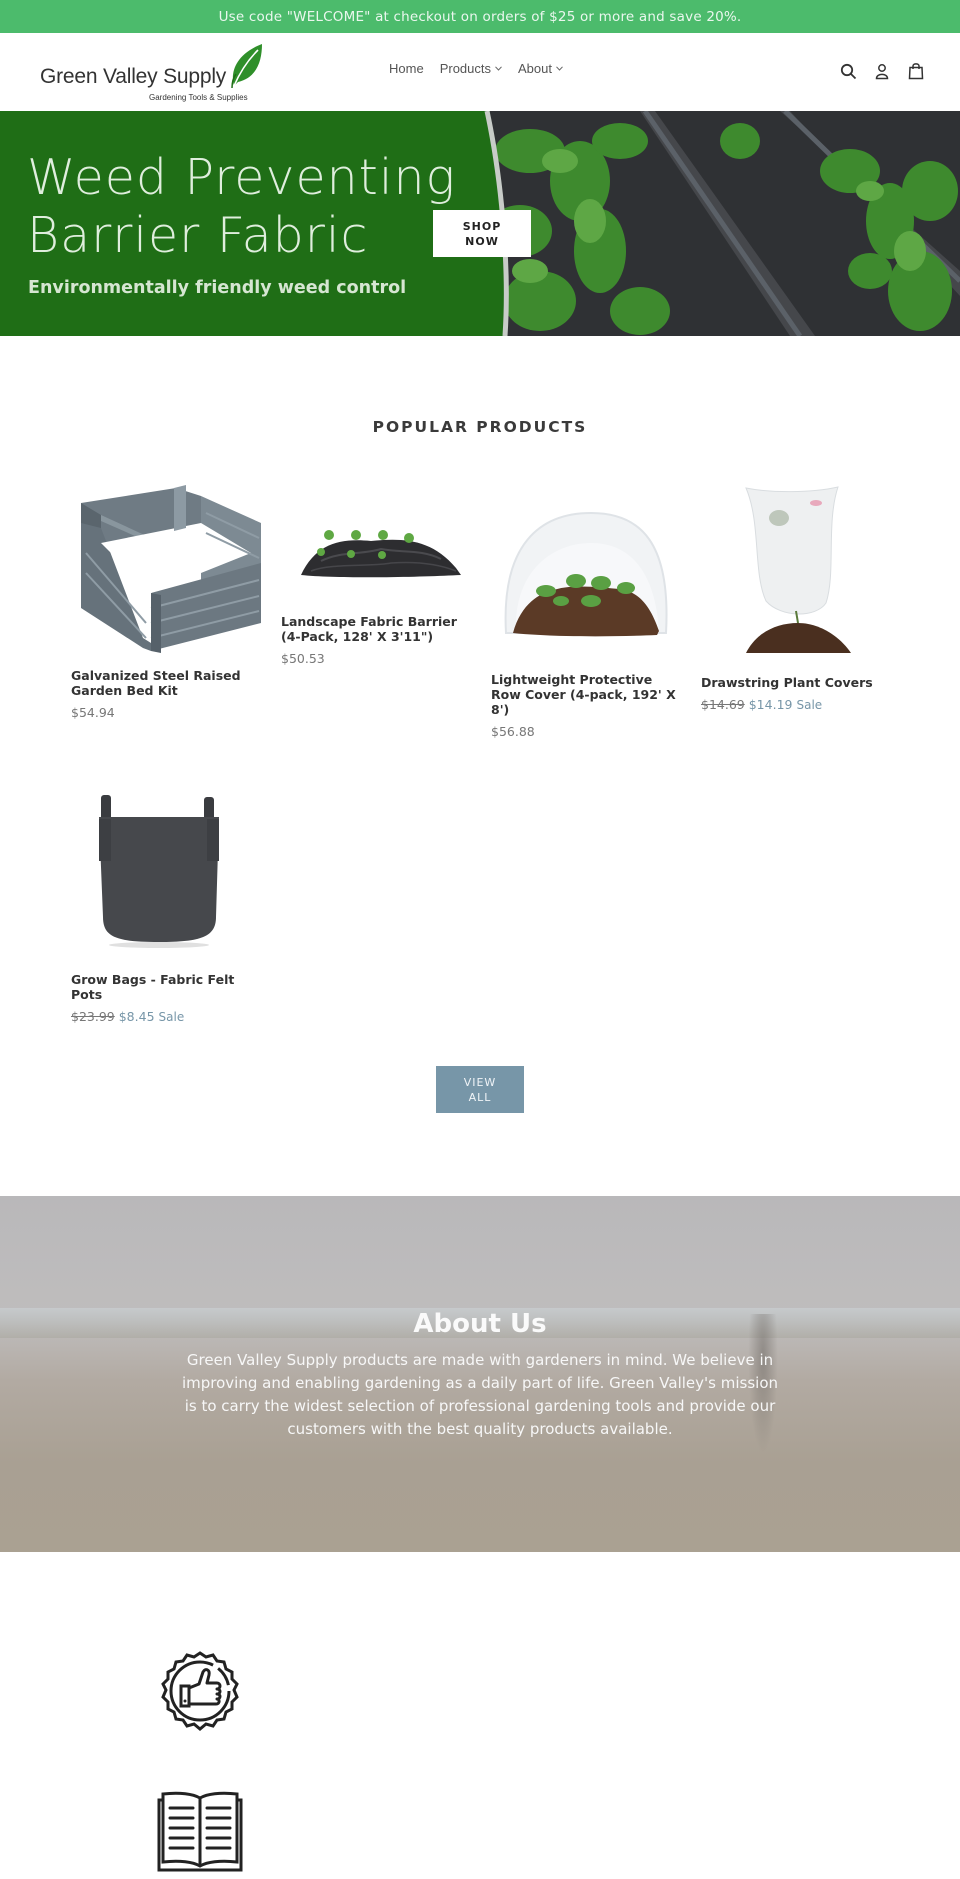 Image resolution: width=960 pixels, height=1879 pixels. I want to click on feature-quality, so click(200, 1695).